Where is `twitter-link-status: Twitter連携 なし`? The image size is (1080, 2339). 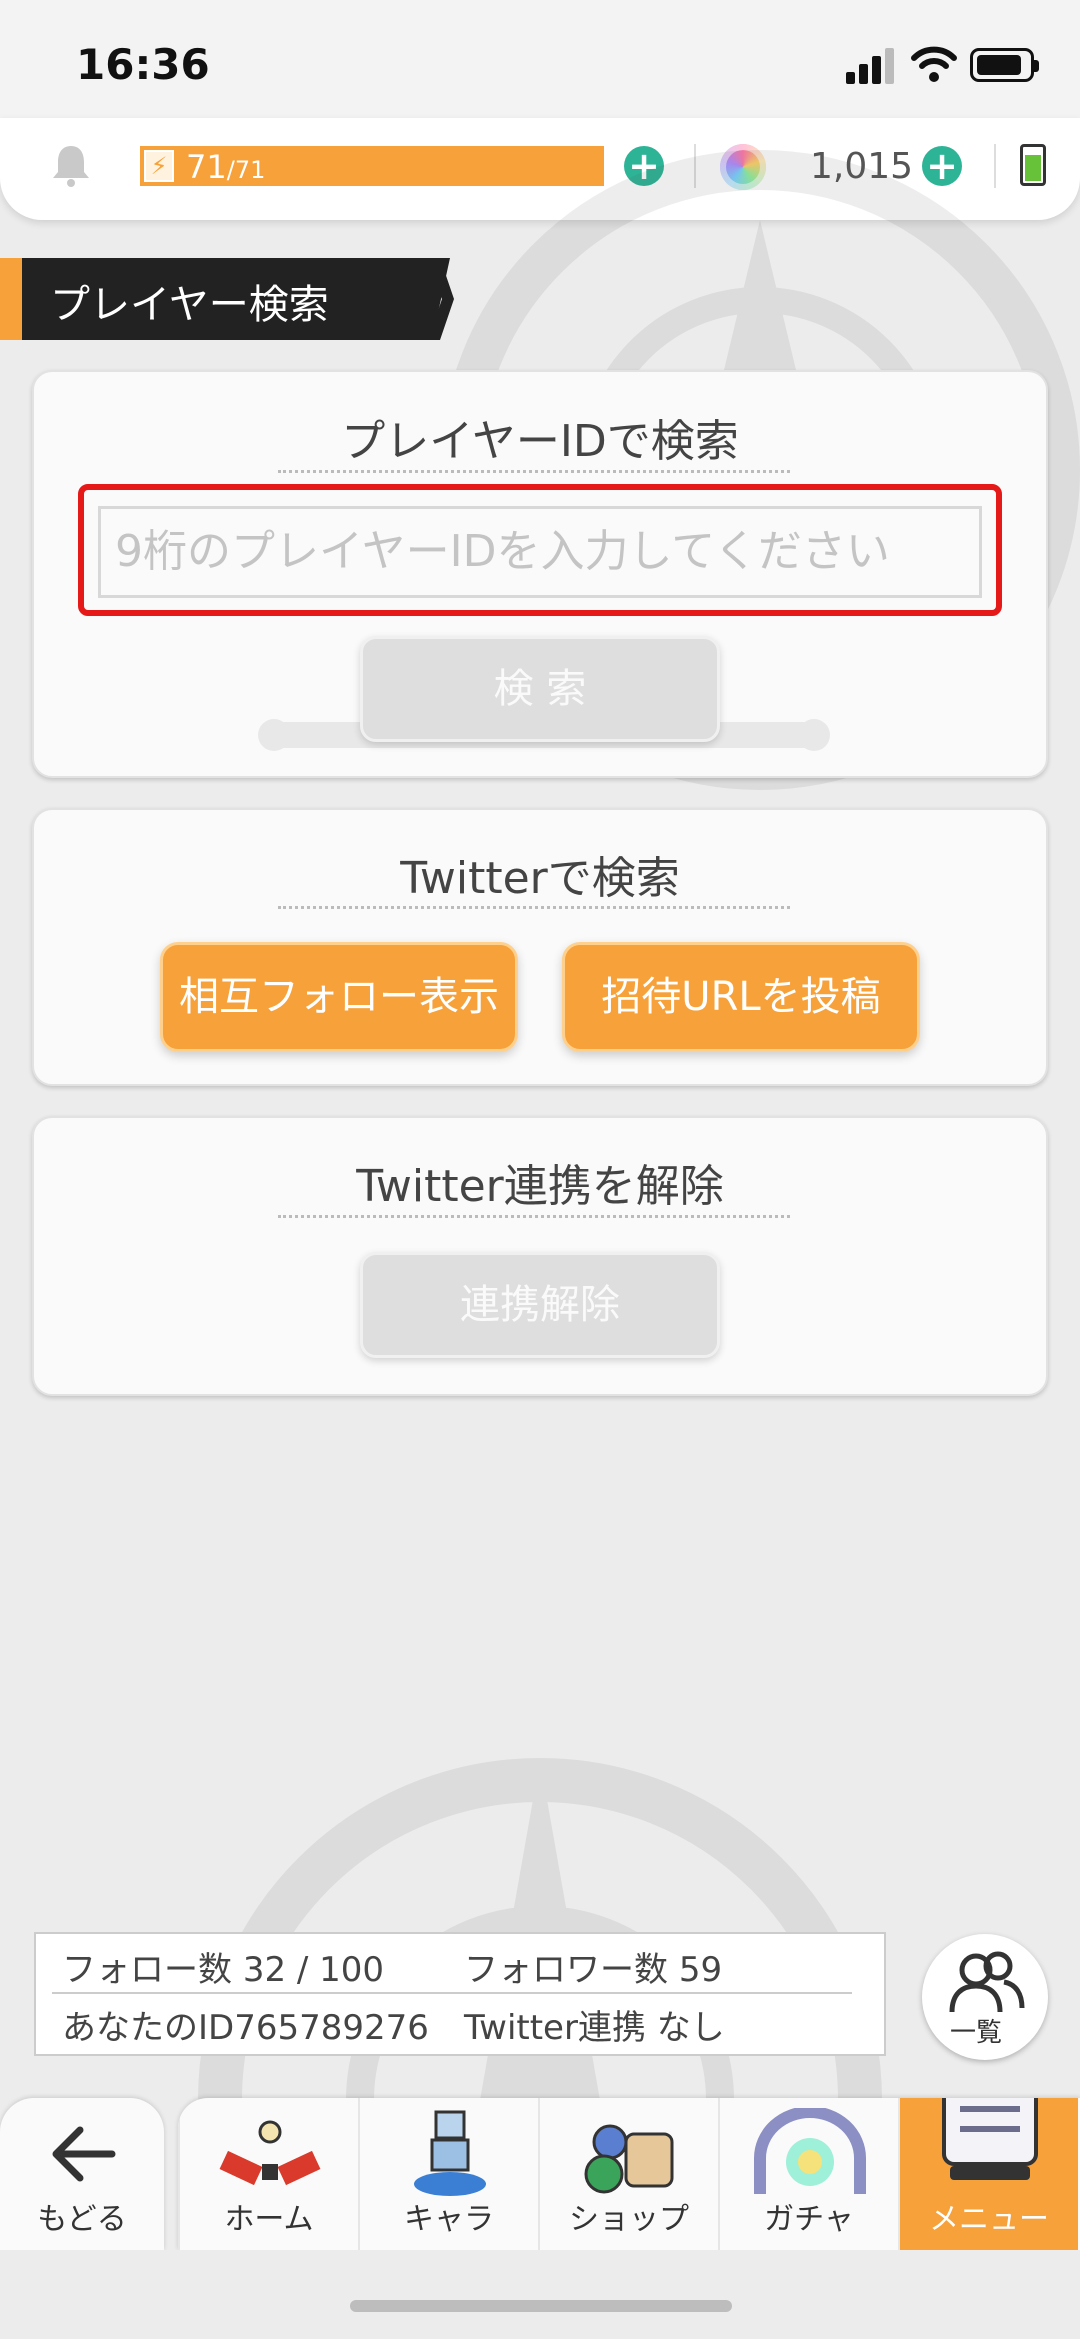
twitter-link-status: Twitter連携 なし is located at coordinates (594, 2028).